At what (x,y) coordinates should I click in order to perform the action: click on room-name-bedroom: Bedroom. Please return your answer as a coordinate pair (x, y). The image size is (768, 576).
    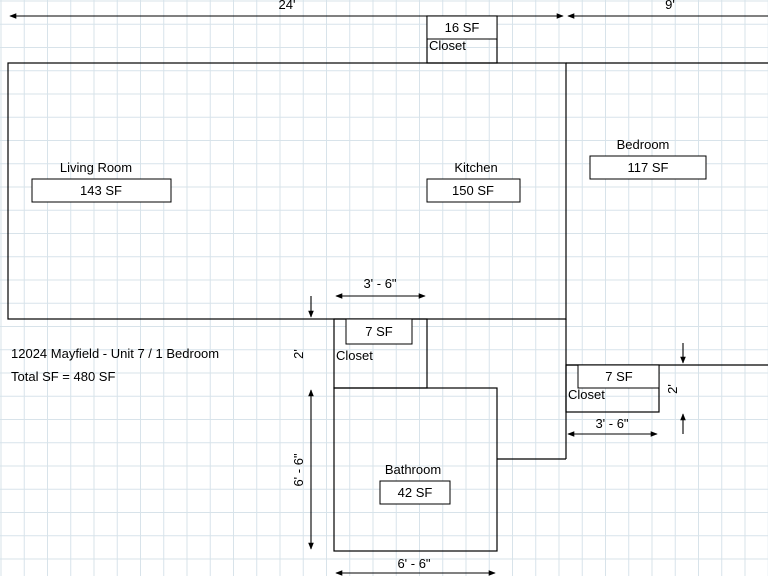
    Looking at the image, I should click on (643, 144).